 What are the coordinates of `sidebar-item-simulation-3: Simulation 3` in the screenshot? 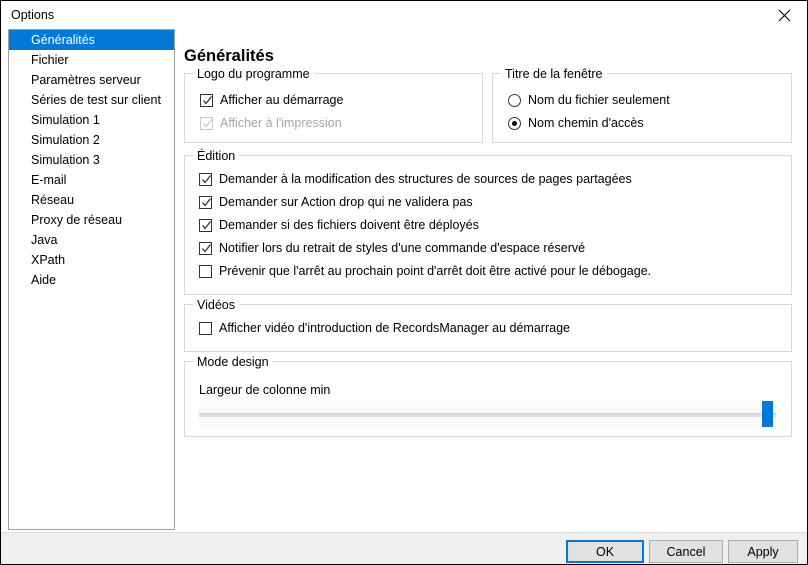 It's located at (91, 160).